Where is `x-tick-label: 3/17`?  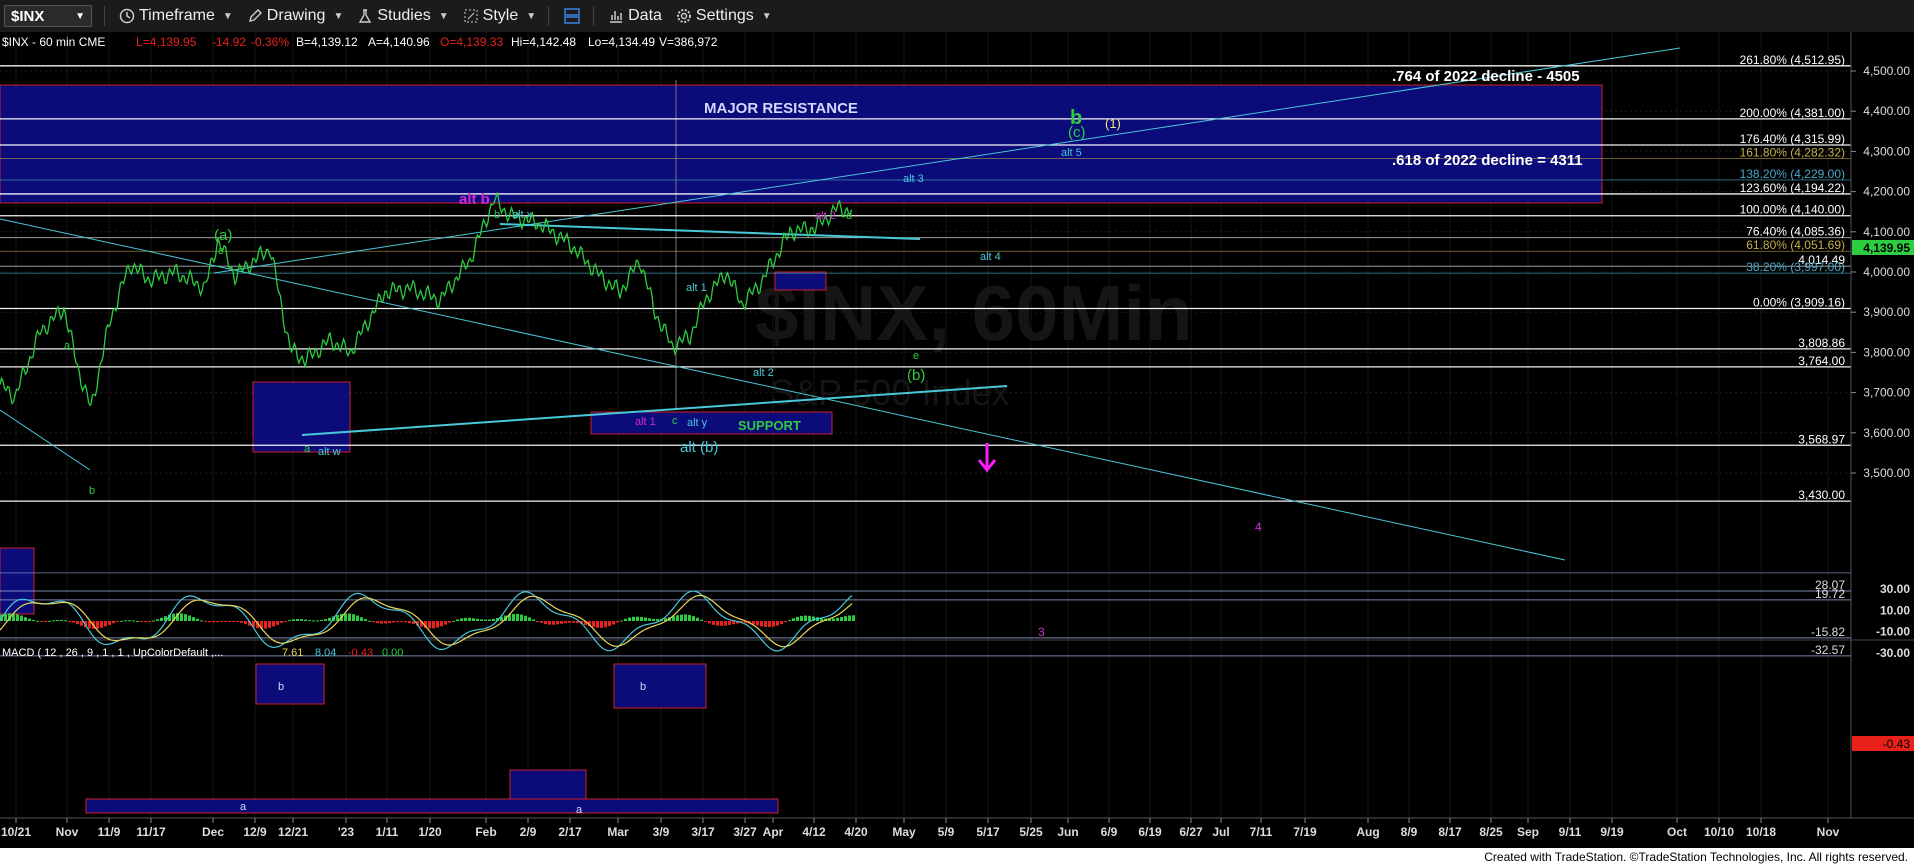
x-tick-label: 3/17 is located at coordinates (703, 832).